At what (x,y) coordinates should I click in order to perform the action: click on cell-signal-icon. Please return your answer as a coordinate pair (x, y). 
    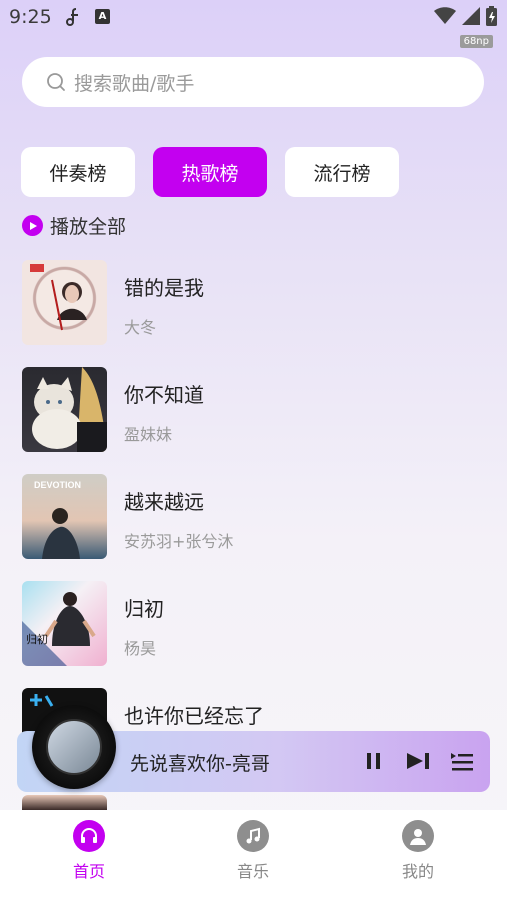
    Looking at the image, I should click on (471, 16).